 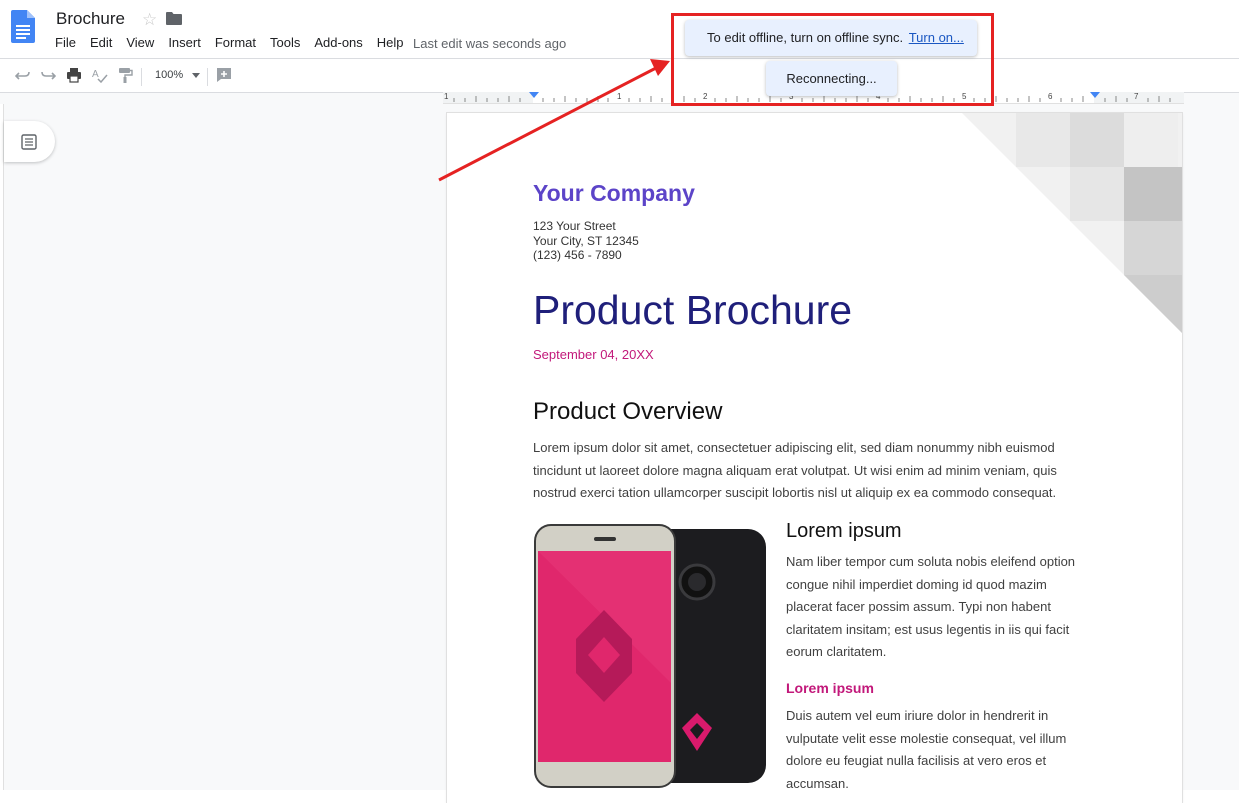 I want to click on spellcheck-icon: A, so click(x=100, y=75).